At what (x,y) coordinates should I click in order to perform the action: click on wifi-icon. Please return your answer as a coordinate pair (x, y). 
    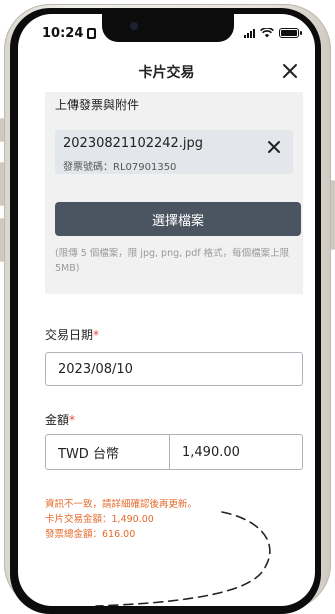
    Looking at the image, I should click on (267, 33).